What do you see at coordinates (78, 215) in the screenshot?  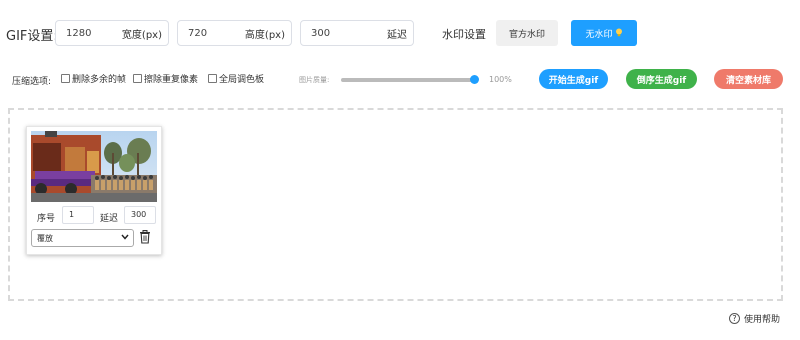 I see `frame-seq-input: 1` at bounding box center [78, 215].